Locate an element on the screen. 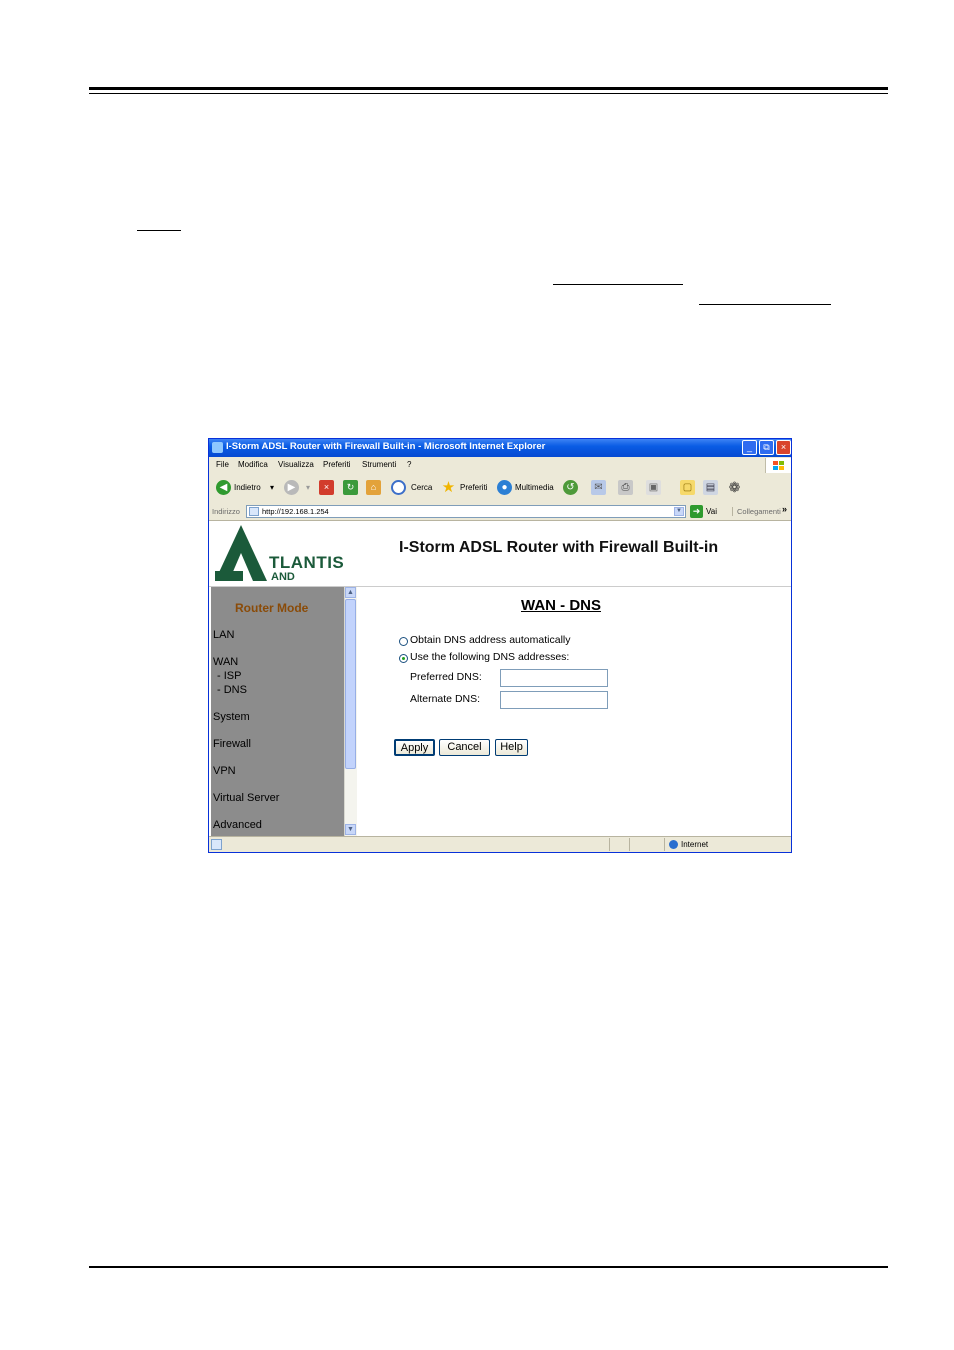 This screenshot has height=1350, width=954. dns-auto-label: Obtain DNS address automatically is located at coordinates (490, 640).